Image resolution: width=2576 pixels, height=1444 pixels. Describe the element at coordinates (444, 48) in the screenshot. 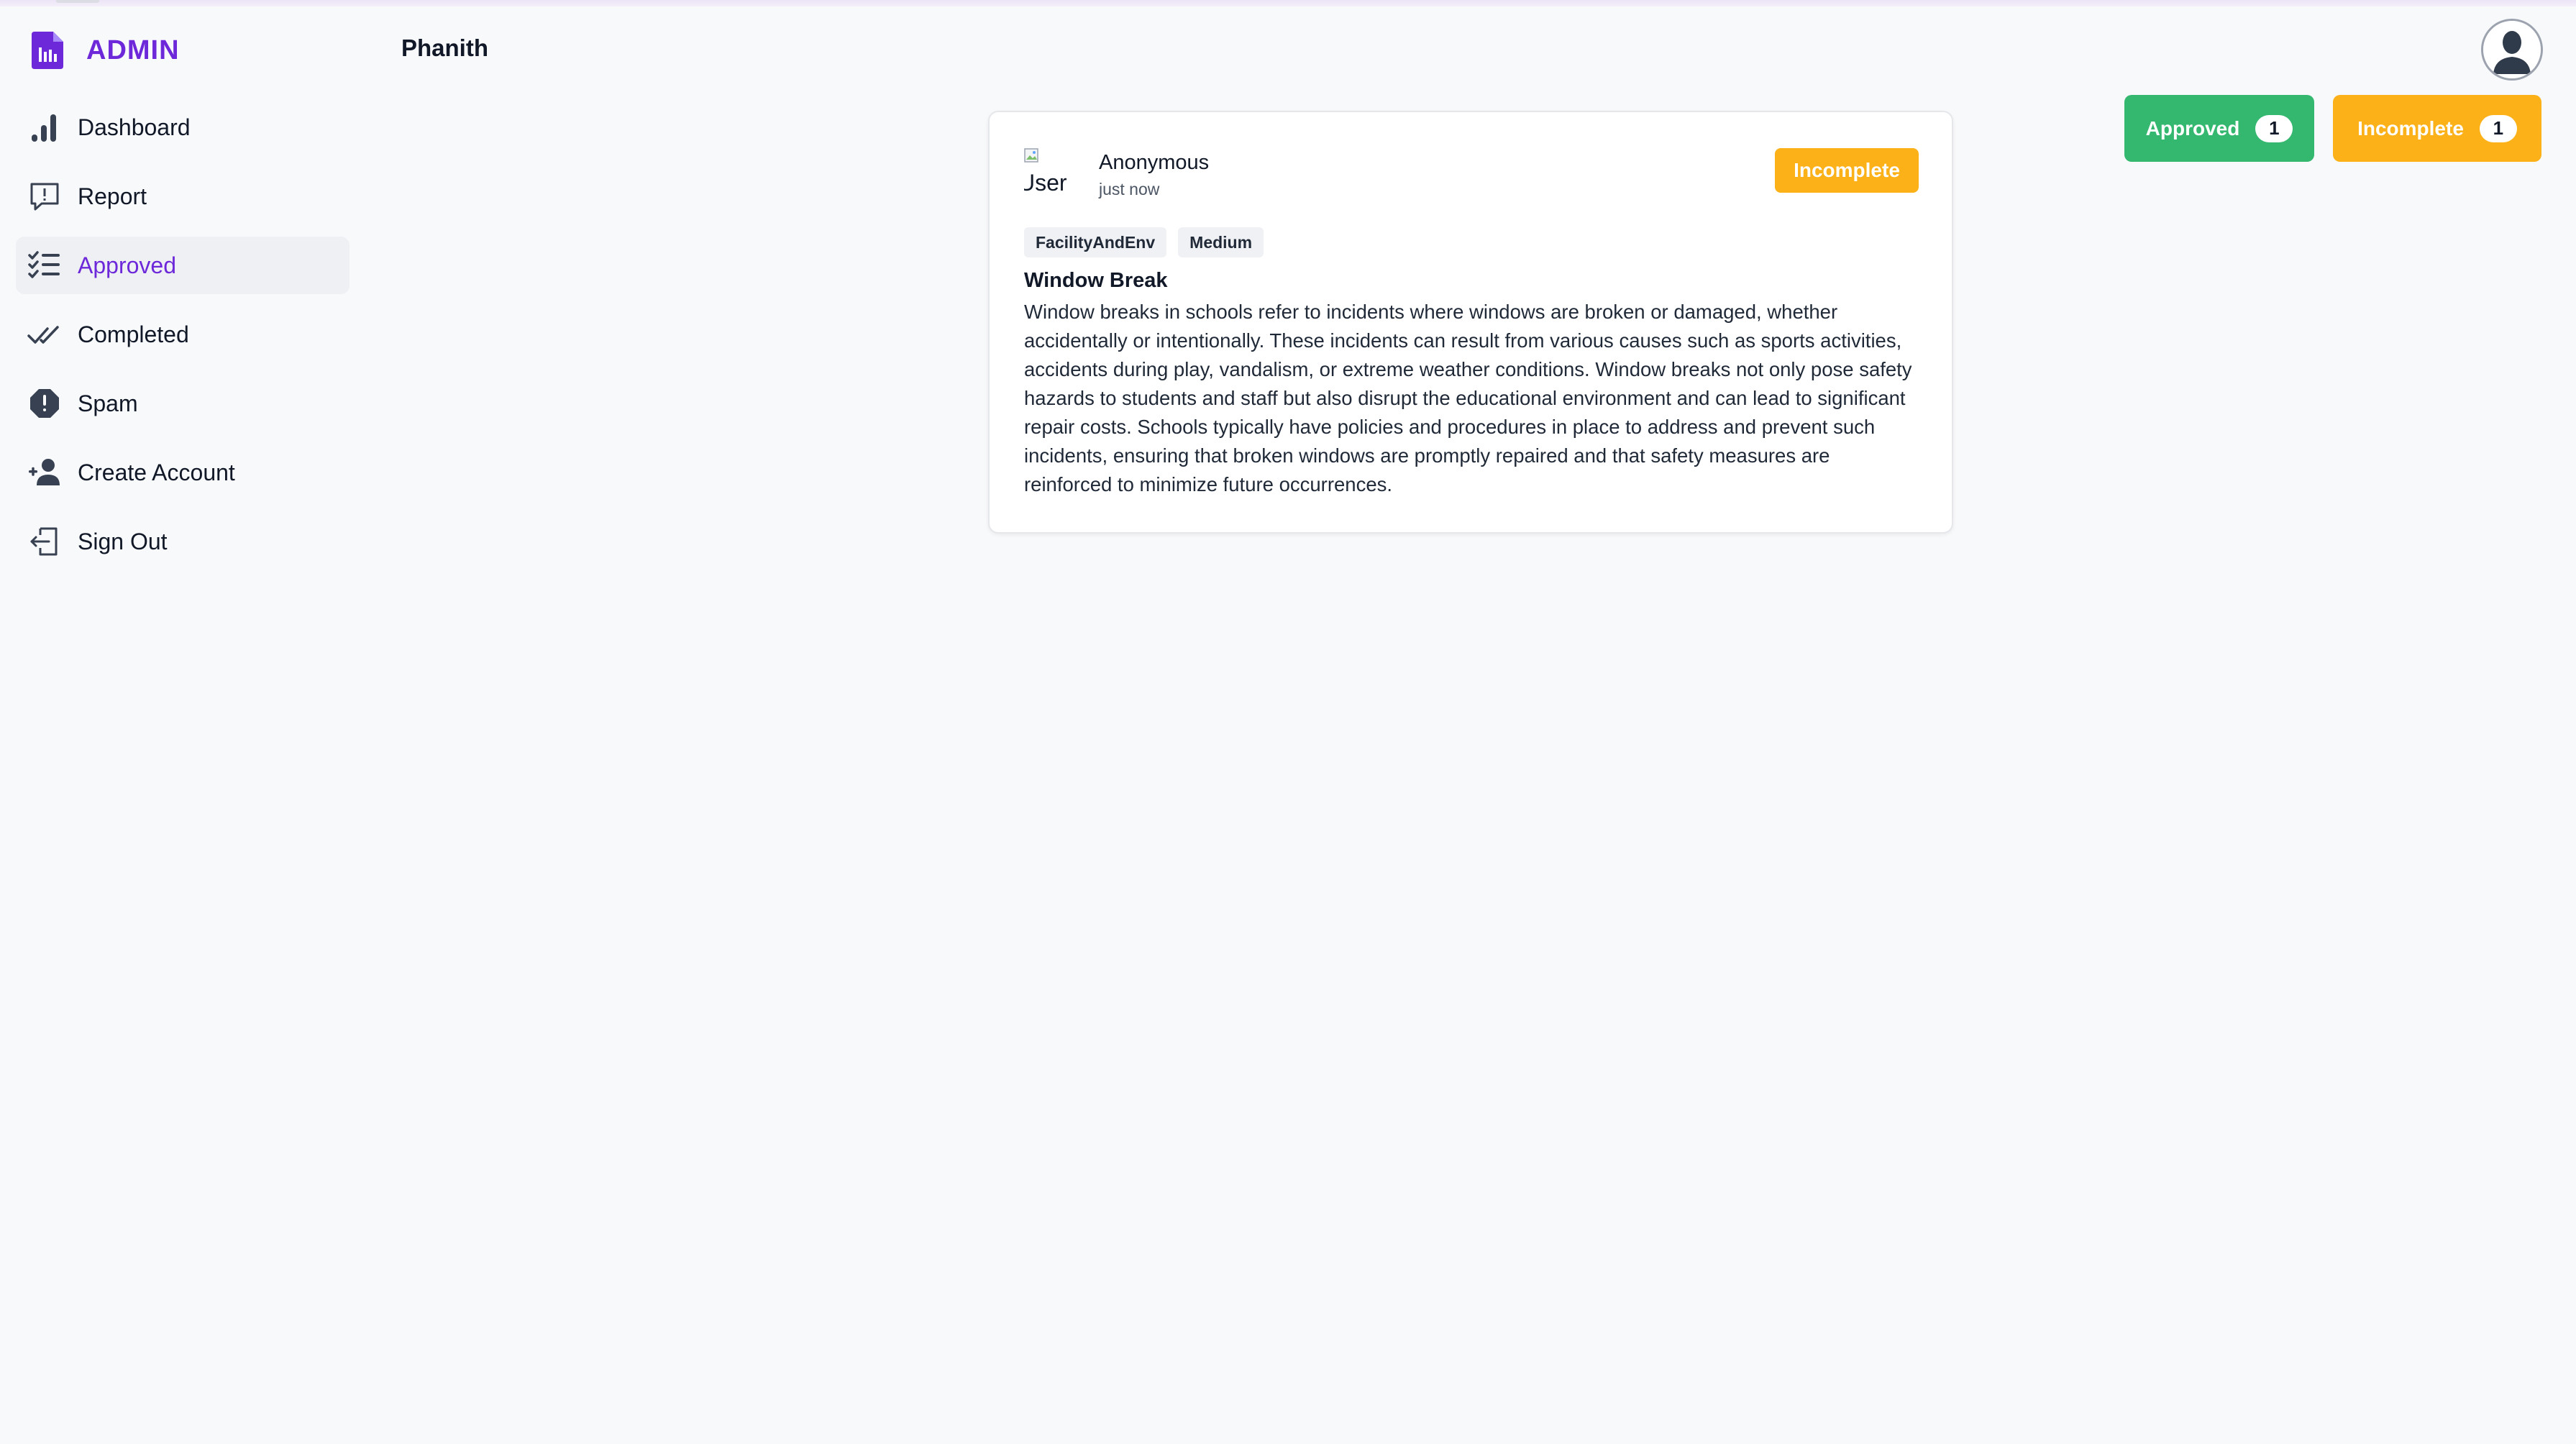

I see `current-user-name: Phanith` at that location.